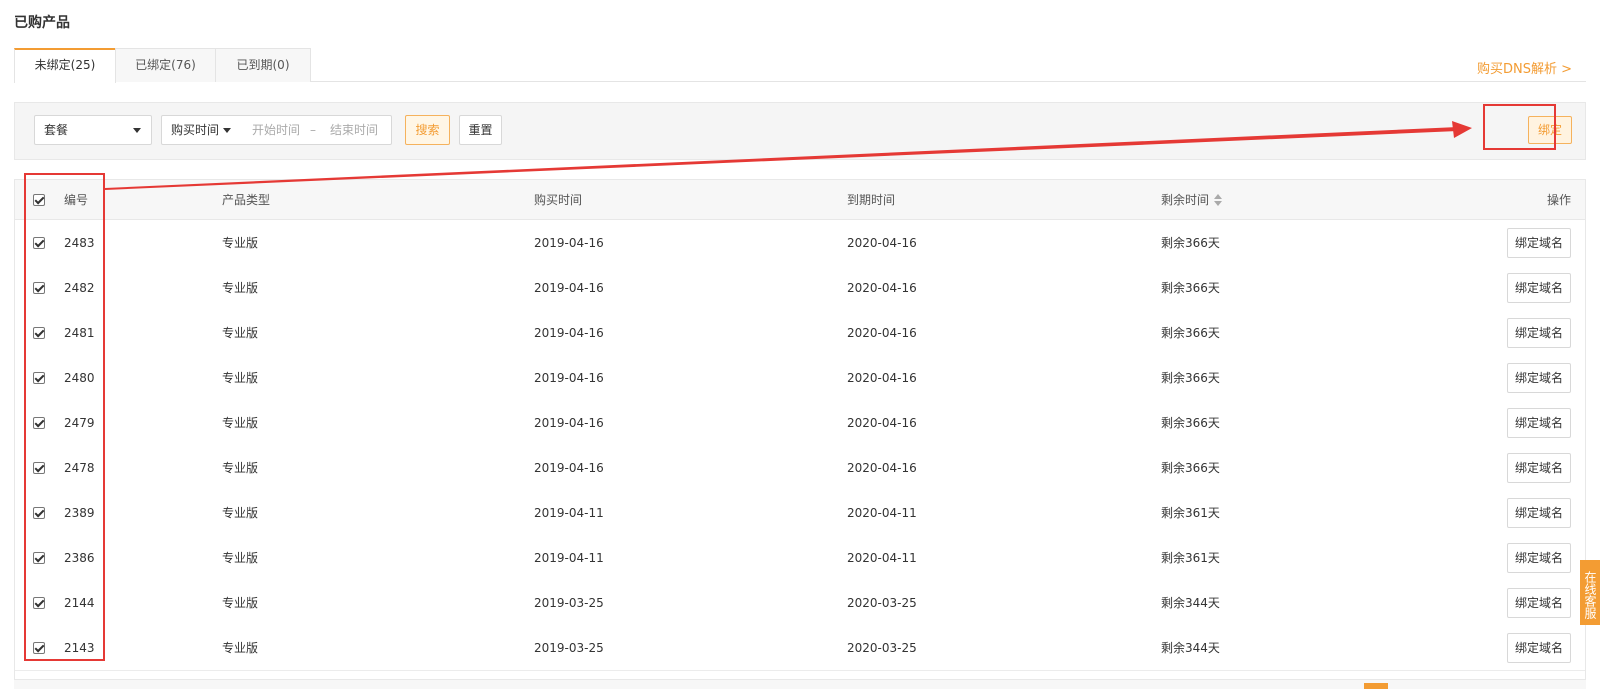 This screenshot has height=689, width=1600. I want to click on tab-bound: 已绑定(76), so click(165, 65).